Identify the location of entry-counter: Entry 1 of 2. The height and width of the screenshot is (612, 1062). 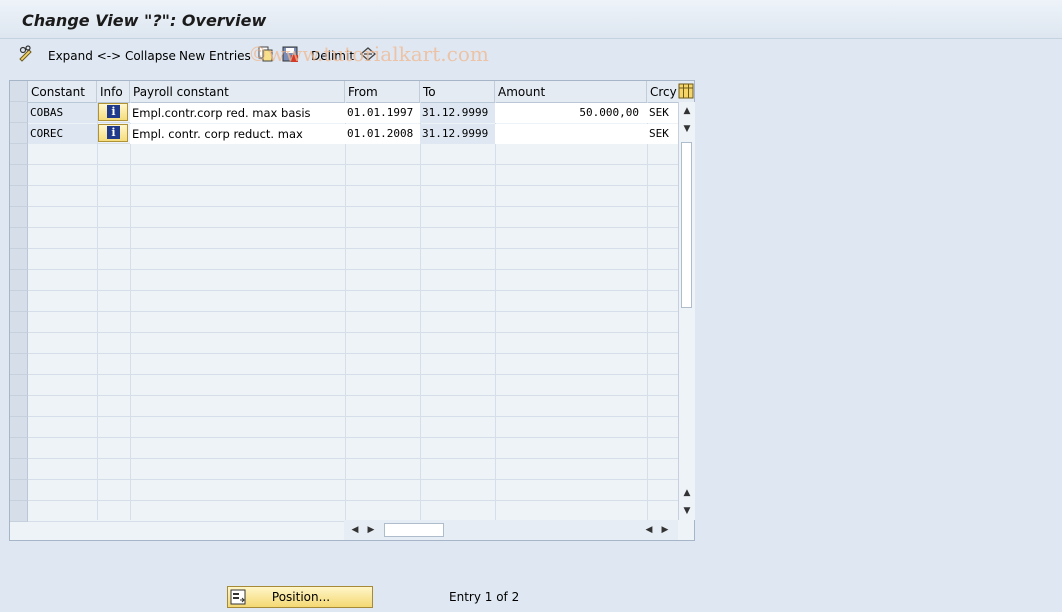
(484, 597).